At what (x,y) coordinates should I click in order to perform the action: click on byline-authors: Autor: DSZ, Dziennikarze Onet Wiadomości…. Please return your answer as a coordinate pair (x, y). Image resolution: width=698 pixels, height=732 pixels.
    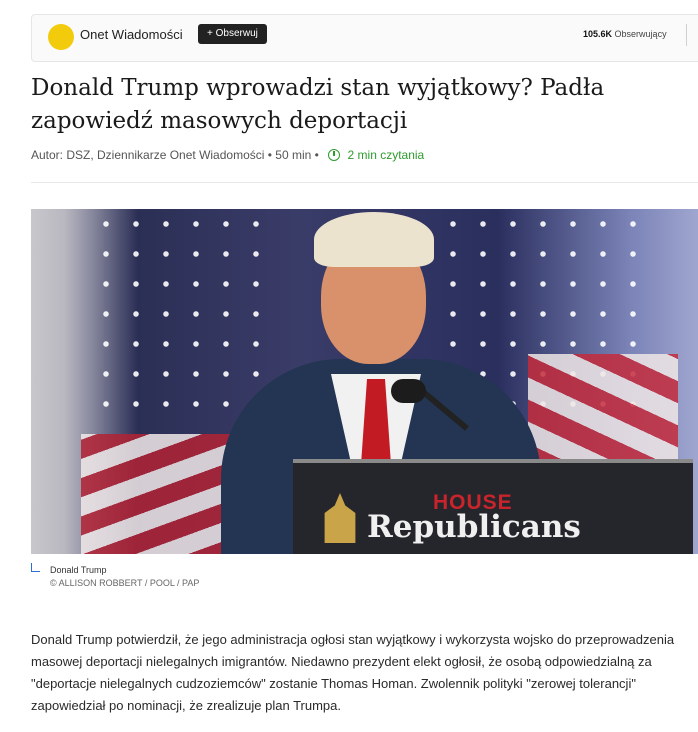
    Looking at the image, I should click on (175, 155).